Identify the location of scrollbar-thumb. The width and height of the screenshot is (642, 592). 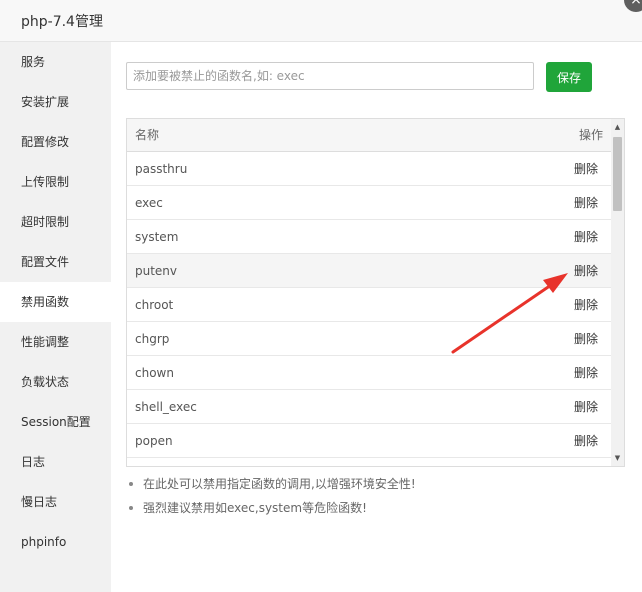
(617, 174).